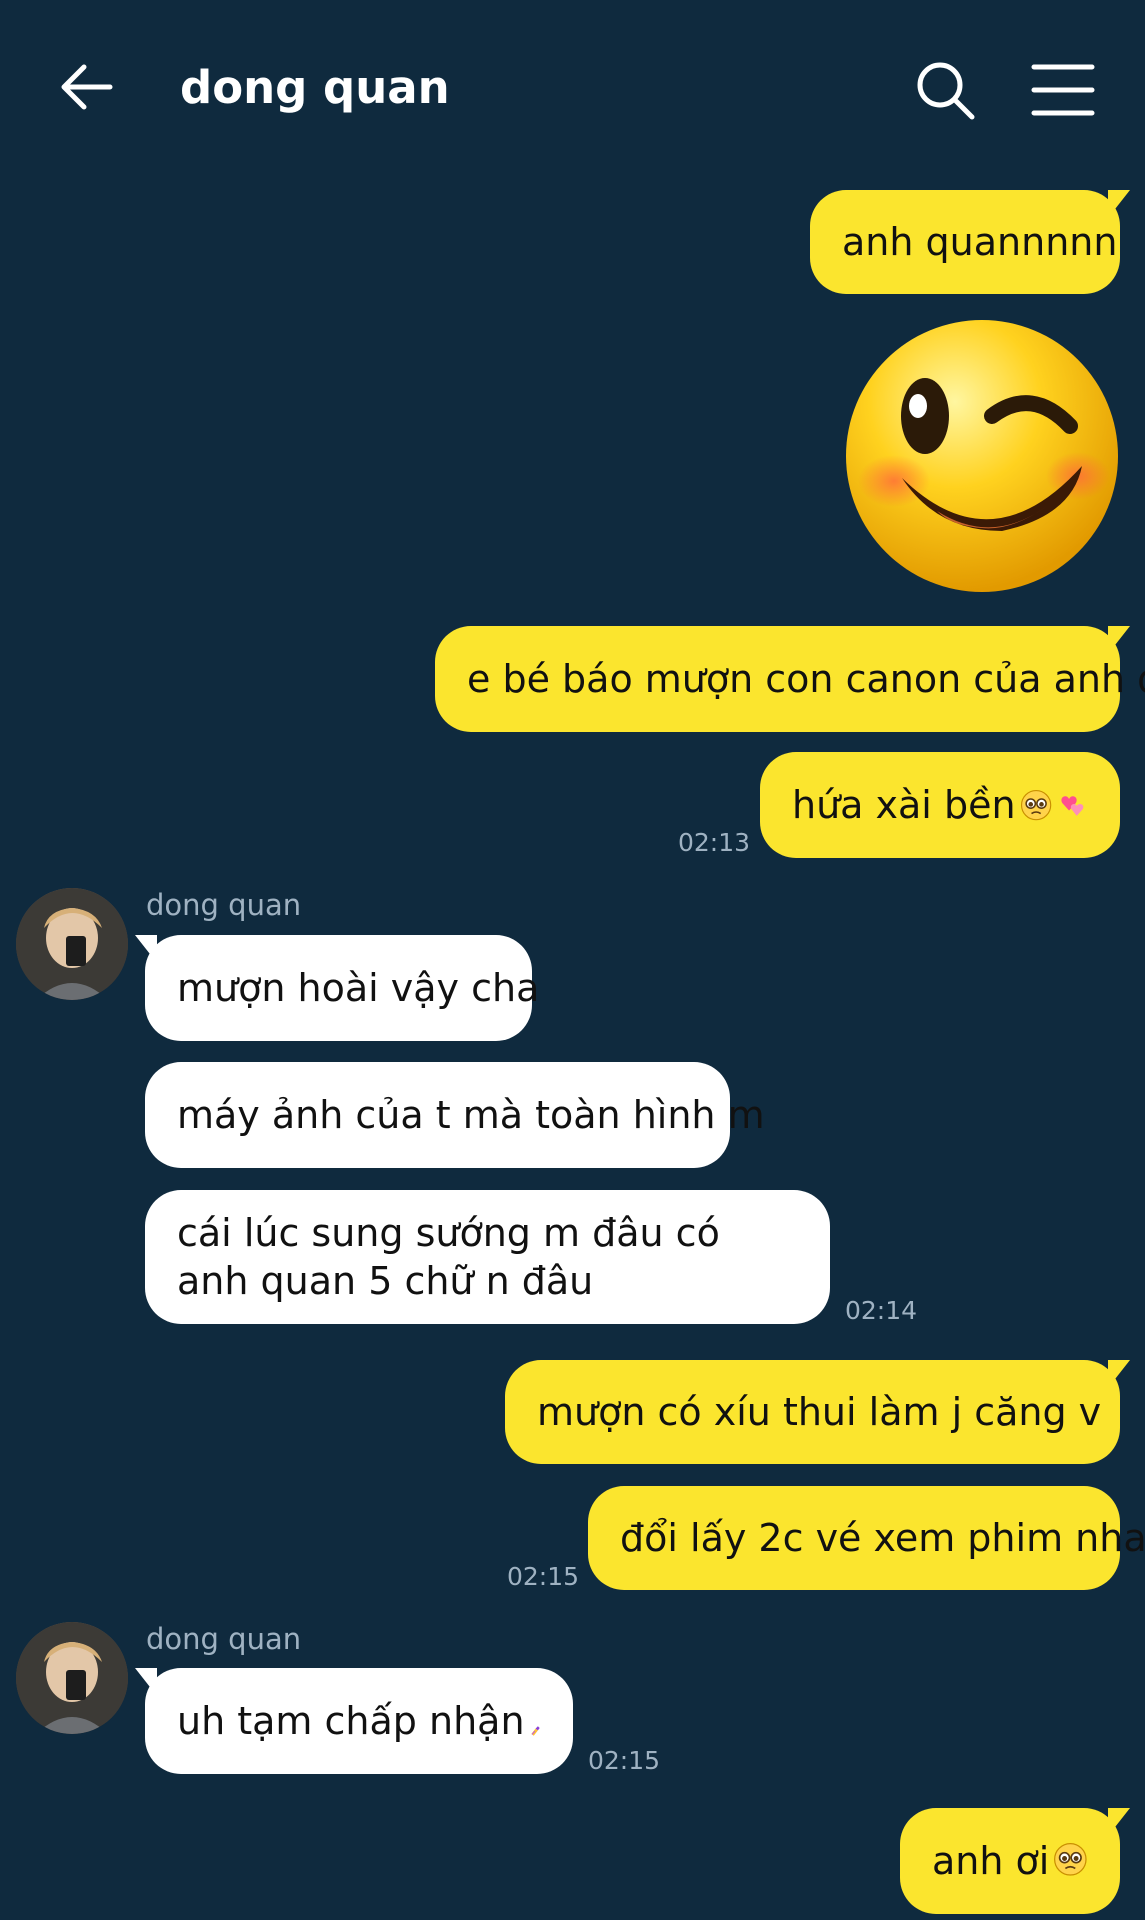  Describe the element at coordinates (945, 90) in the screenshot. I see `search-icon` at that location.